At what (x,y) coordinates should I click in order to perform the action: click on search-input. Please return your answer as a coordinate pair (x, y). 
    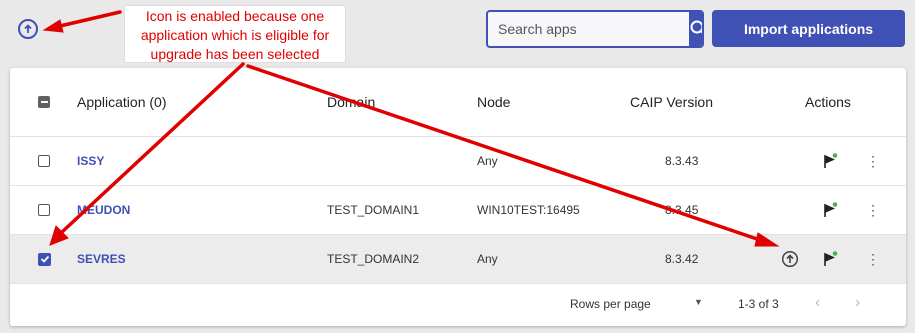
    Looking at the image, I should click on (588, 29).